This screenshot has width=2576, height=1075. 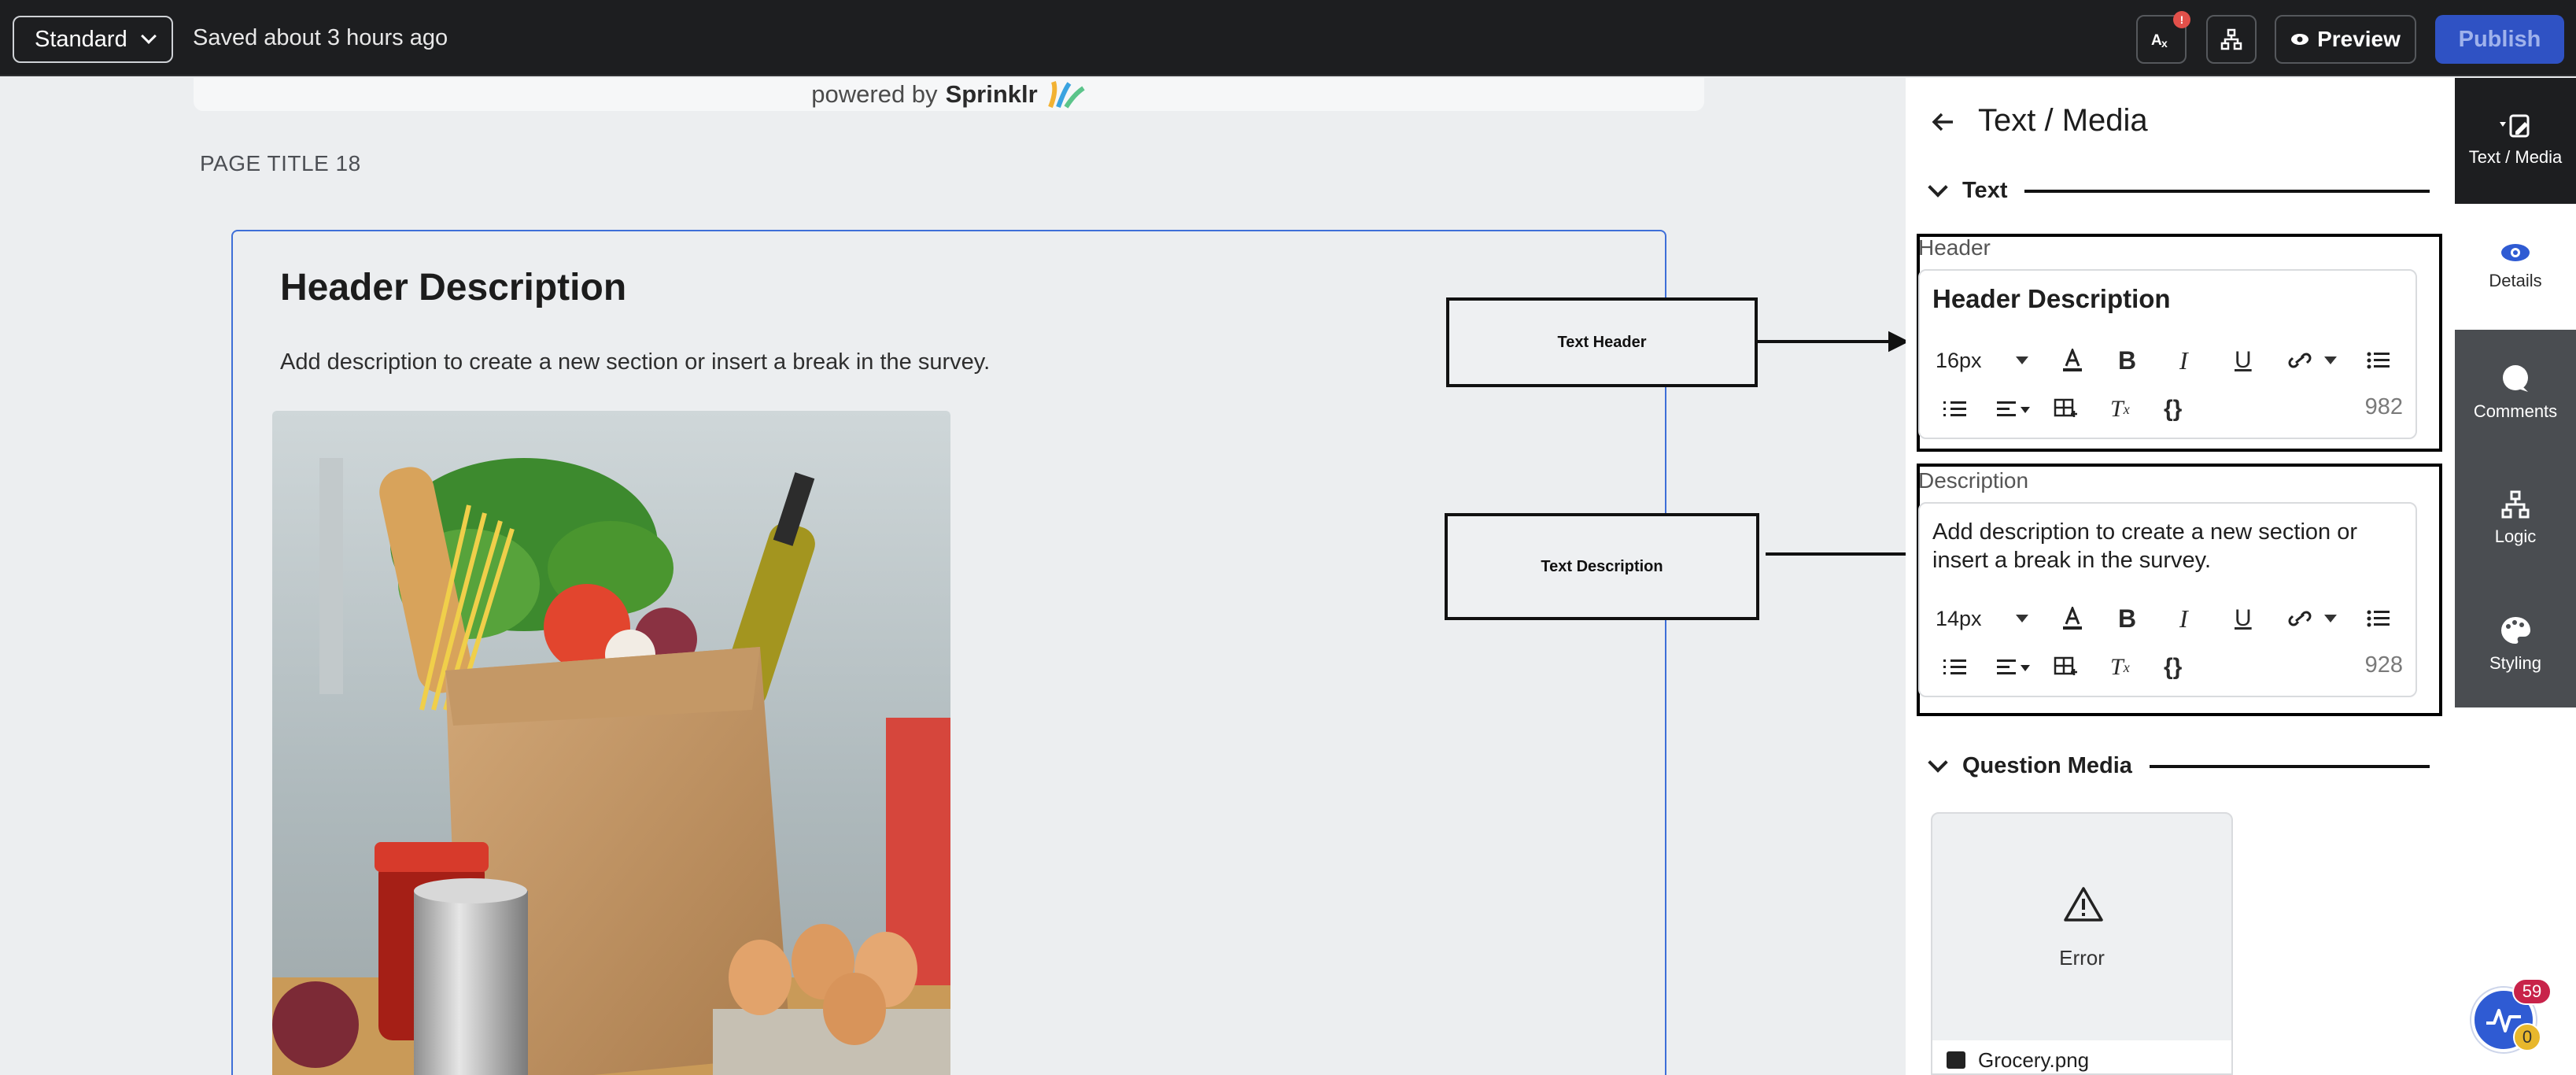 What do you see at coordinates (2082, 958) in the screenshot?
I see `media-error-label: Error` at bounding box center [2082, 958].